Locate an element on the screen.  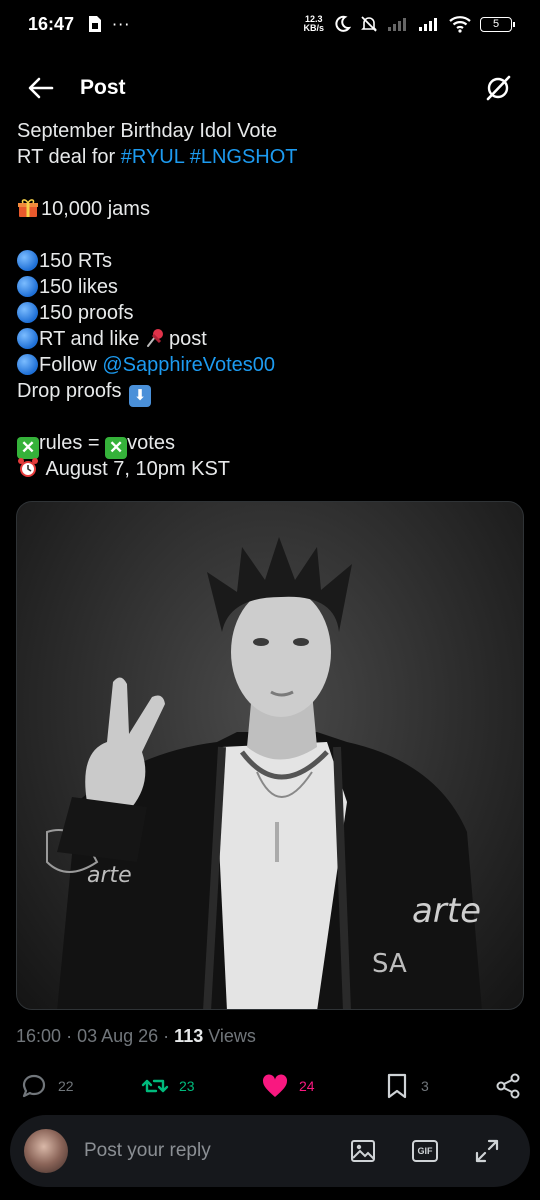
like-button: 24 is located at coordinates (288, 1086).